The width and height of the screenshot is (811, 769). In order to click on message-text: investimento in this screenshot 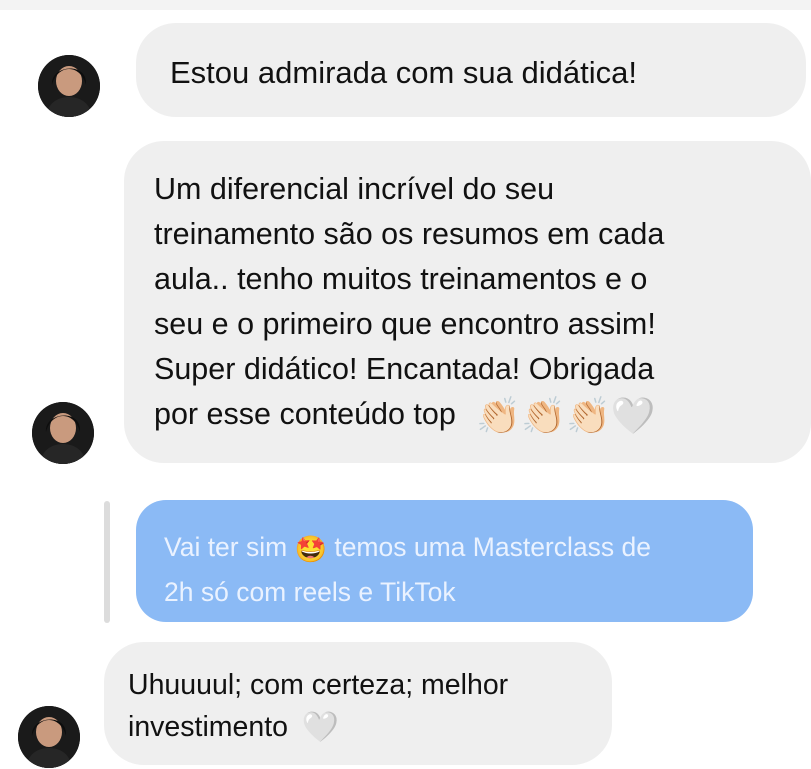, I will do `click(208, 727)`.